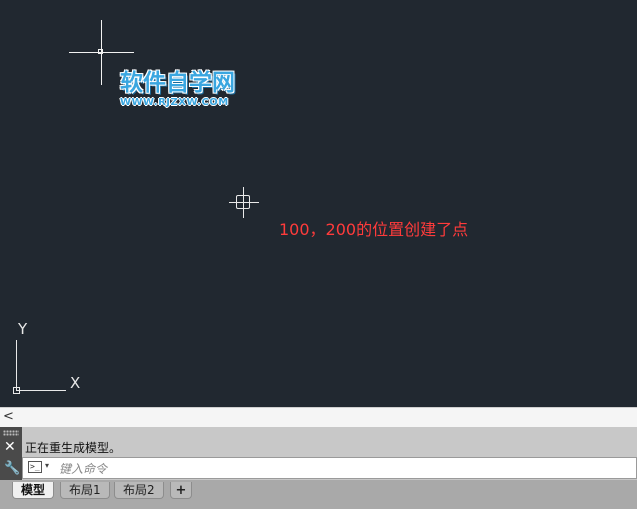 Image resolution: width=637 pixels, height=509 pixels. Describe the element at coordinates (47, 465) in the screenshot. I see `chevron-down-icon: ▾` at that location.